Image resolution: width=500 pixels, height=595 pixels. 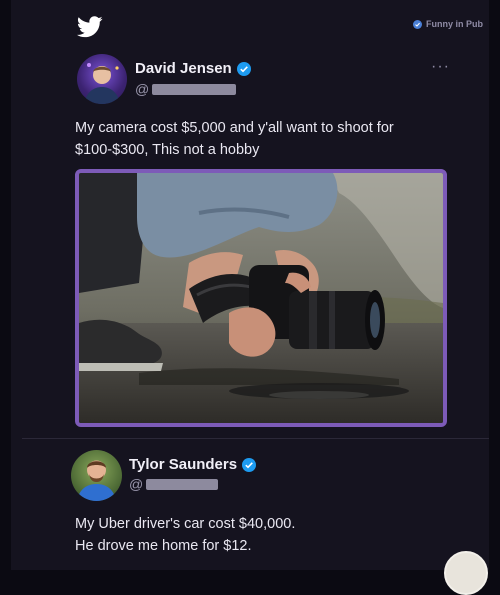 I want to click on author-name: Tylor Saunders, so click(x=183, y=464).